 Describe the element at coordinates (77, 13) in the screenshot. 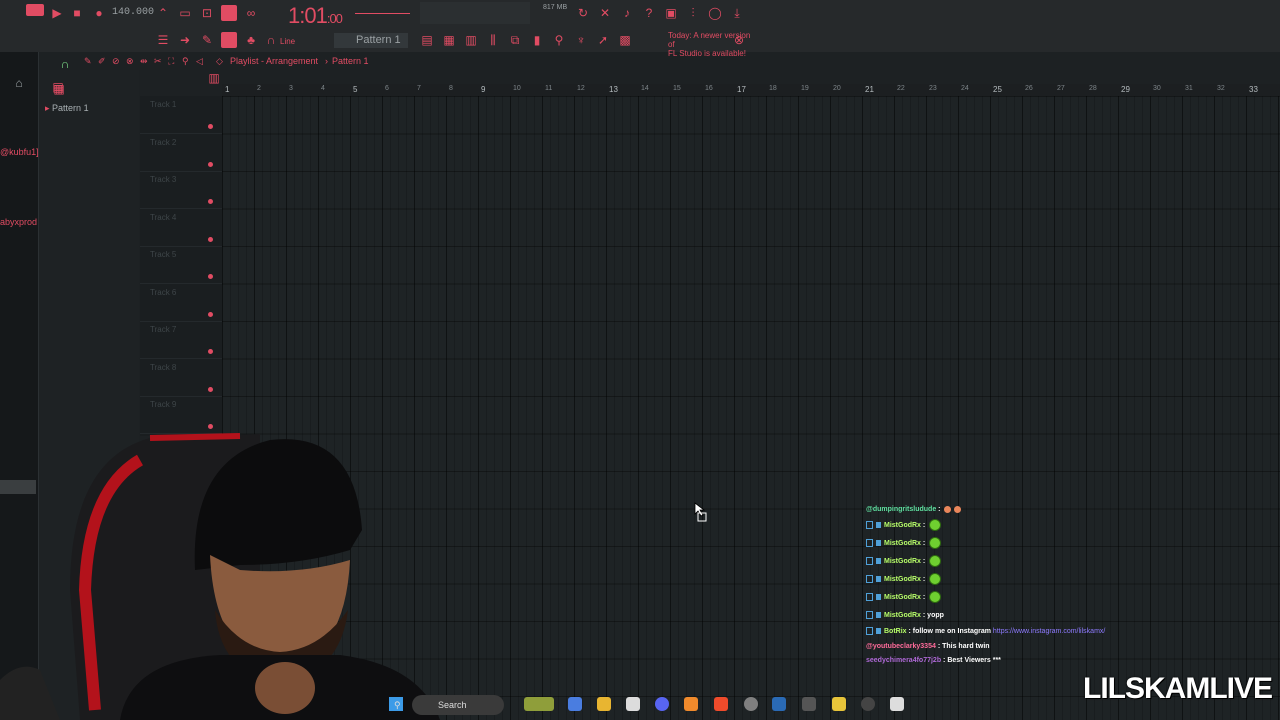

I see `stop-icon: ■` at that location.